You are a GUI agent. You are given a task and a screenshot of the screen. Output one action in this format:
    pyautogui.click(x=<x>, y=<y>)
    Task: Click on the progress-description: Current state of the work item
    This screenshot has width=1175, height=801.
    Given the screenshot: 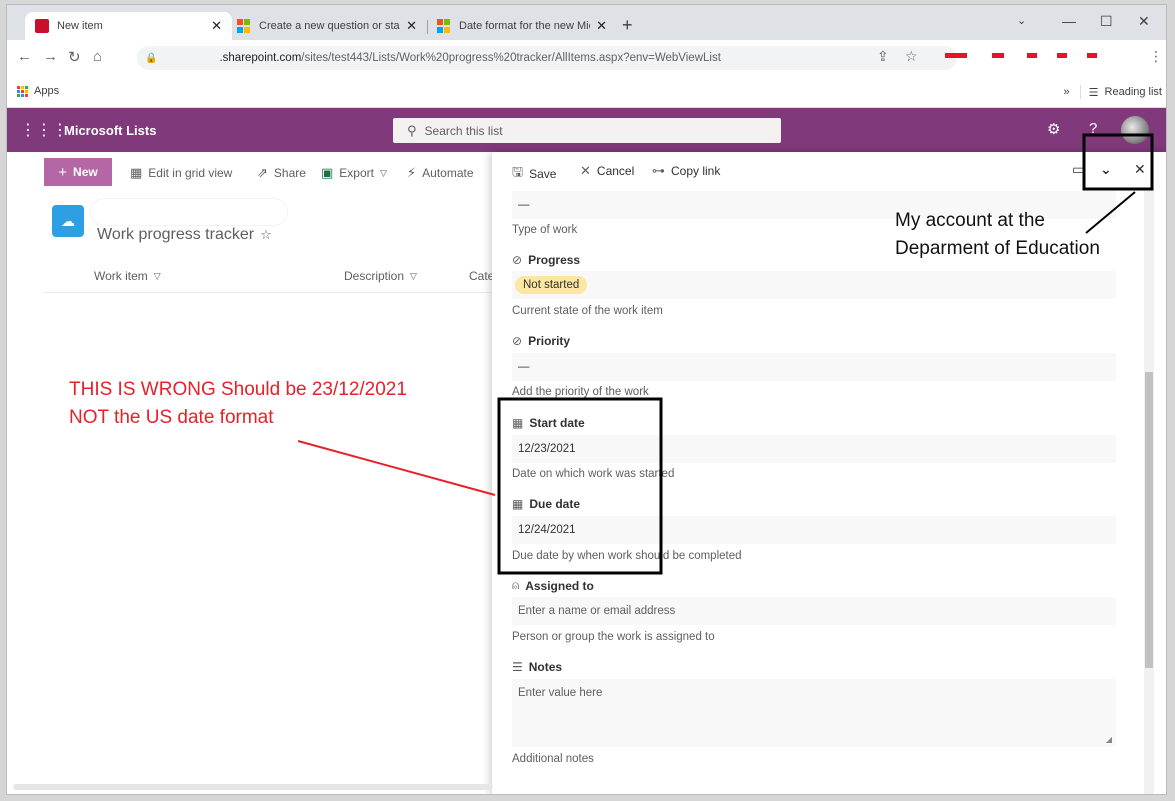 What is the action you would take?
    pyautogui.click(x=587, y=311)
    